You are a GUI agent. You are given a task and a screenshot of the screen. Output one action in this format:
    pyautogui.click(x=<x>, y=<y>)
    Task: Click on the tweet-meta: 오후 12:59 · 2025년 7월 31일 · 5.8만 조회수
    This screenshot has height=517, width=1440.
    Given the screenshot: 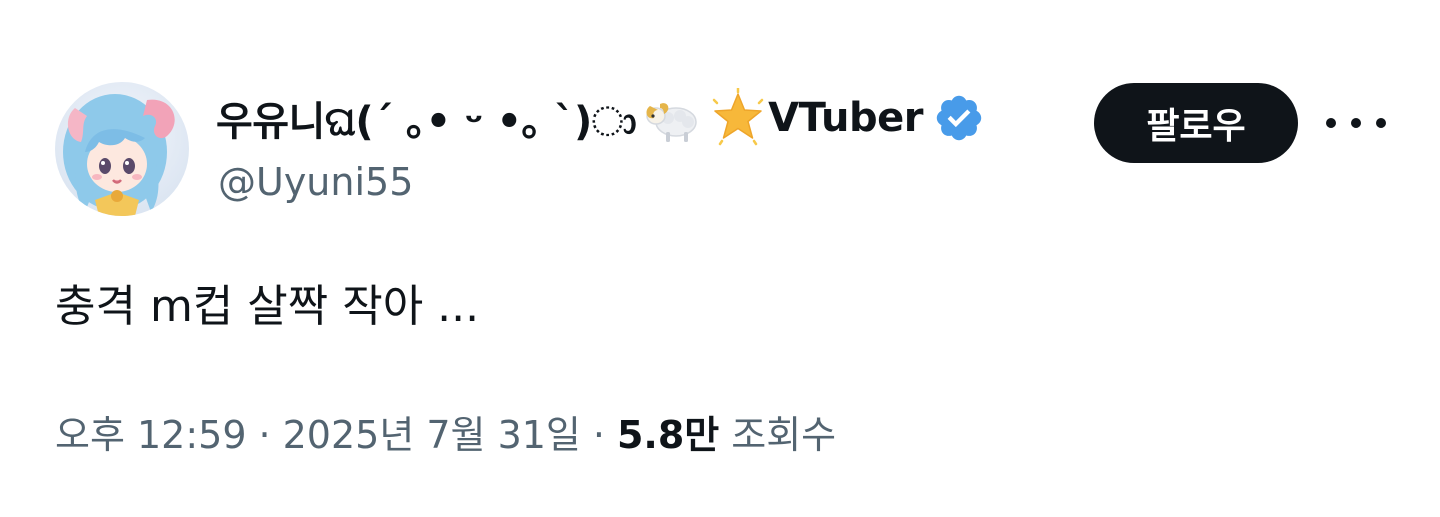 What is the action you would take?
    pyautogui.click(x=445, y=431)
    